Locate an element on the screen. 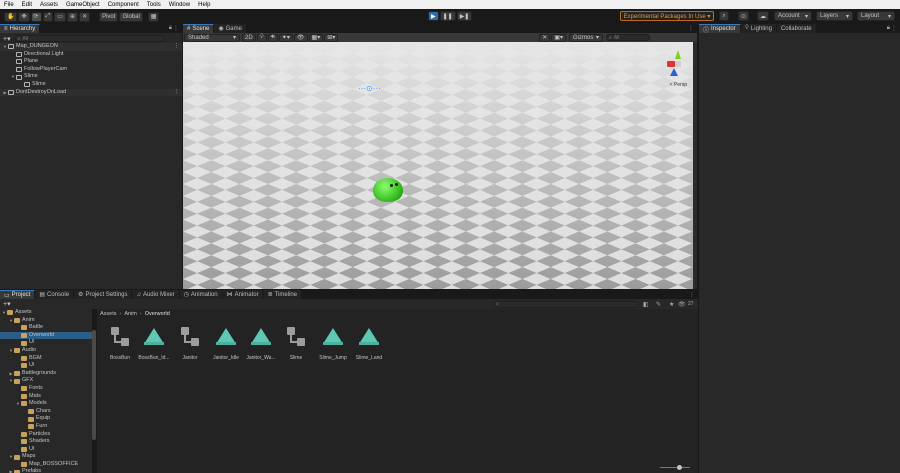 This screenshot has width=900, height=473. play-button: ▶ is located at coordinates (433, 16).